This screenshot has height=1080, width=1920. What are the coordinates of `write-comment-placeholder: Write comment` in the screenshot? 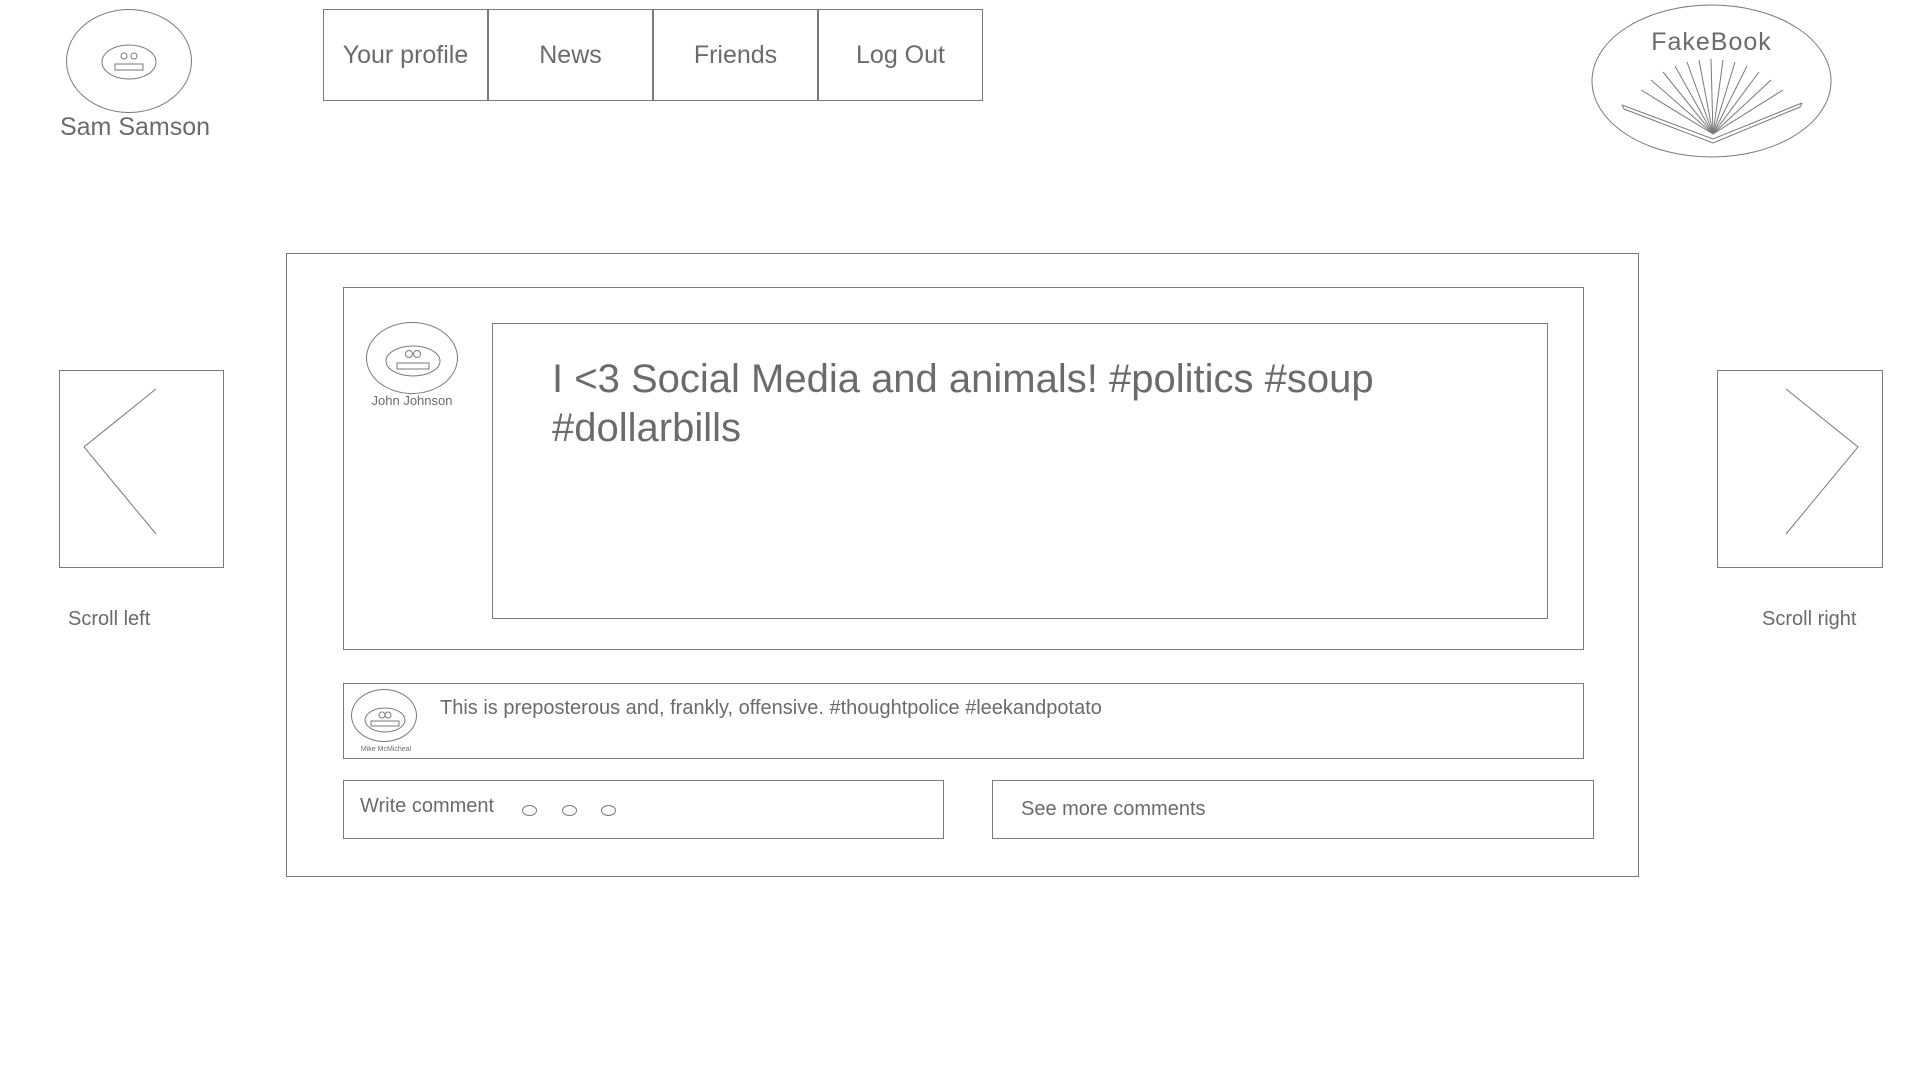 It's located at (427, 806).